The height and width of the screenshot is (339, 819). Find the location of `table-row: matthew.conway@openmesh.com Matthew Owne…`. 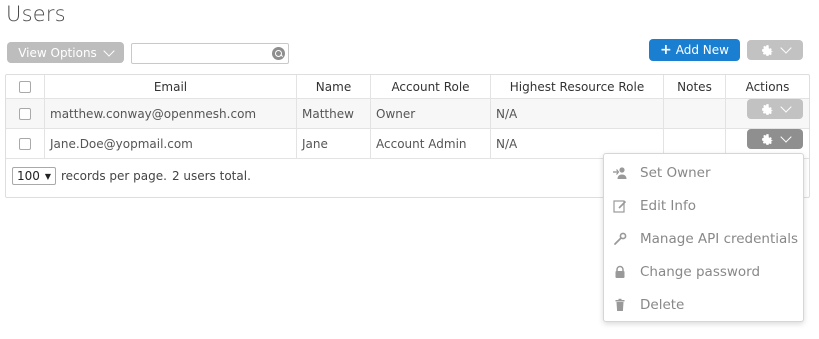

table-row: matthew.conway@openmesh.com Matthew Owne… is located at coordinates (407, 113).